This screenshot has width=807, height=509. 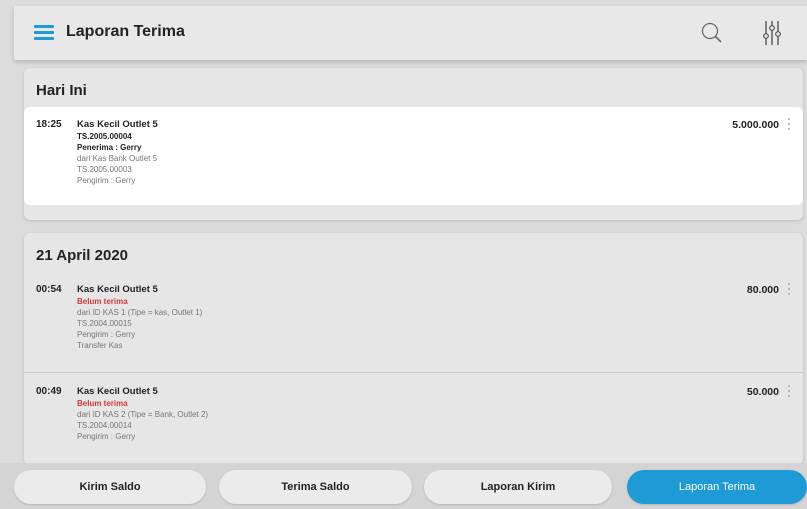 What do you see at coordinates (712, 33) in the screenshot?
I see `search-icon` at bounding box center [712, 33].